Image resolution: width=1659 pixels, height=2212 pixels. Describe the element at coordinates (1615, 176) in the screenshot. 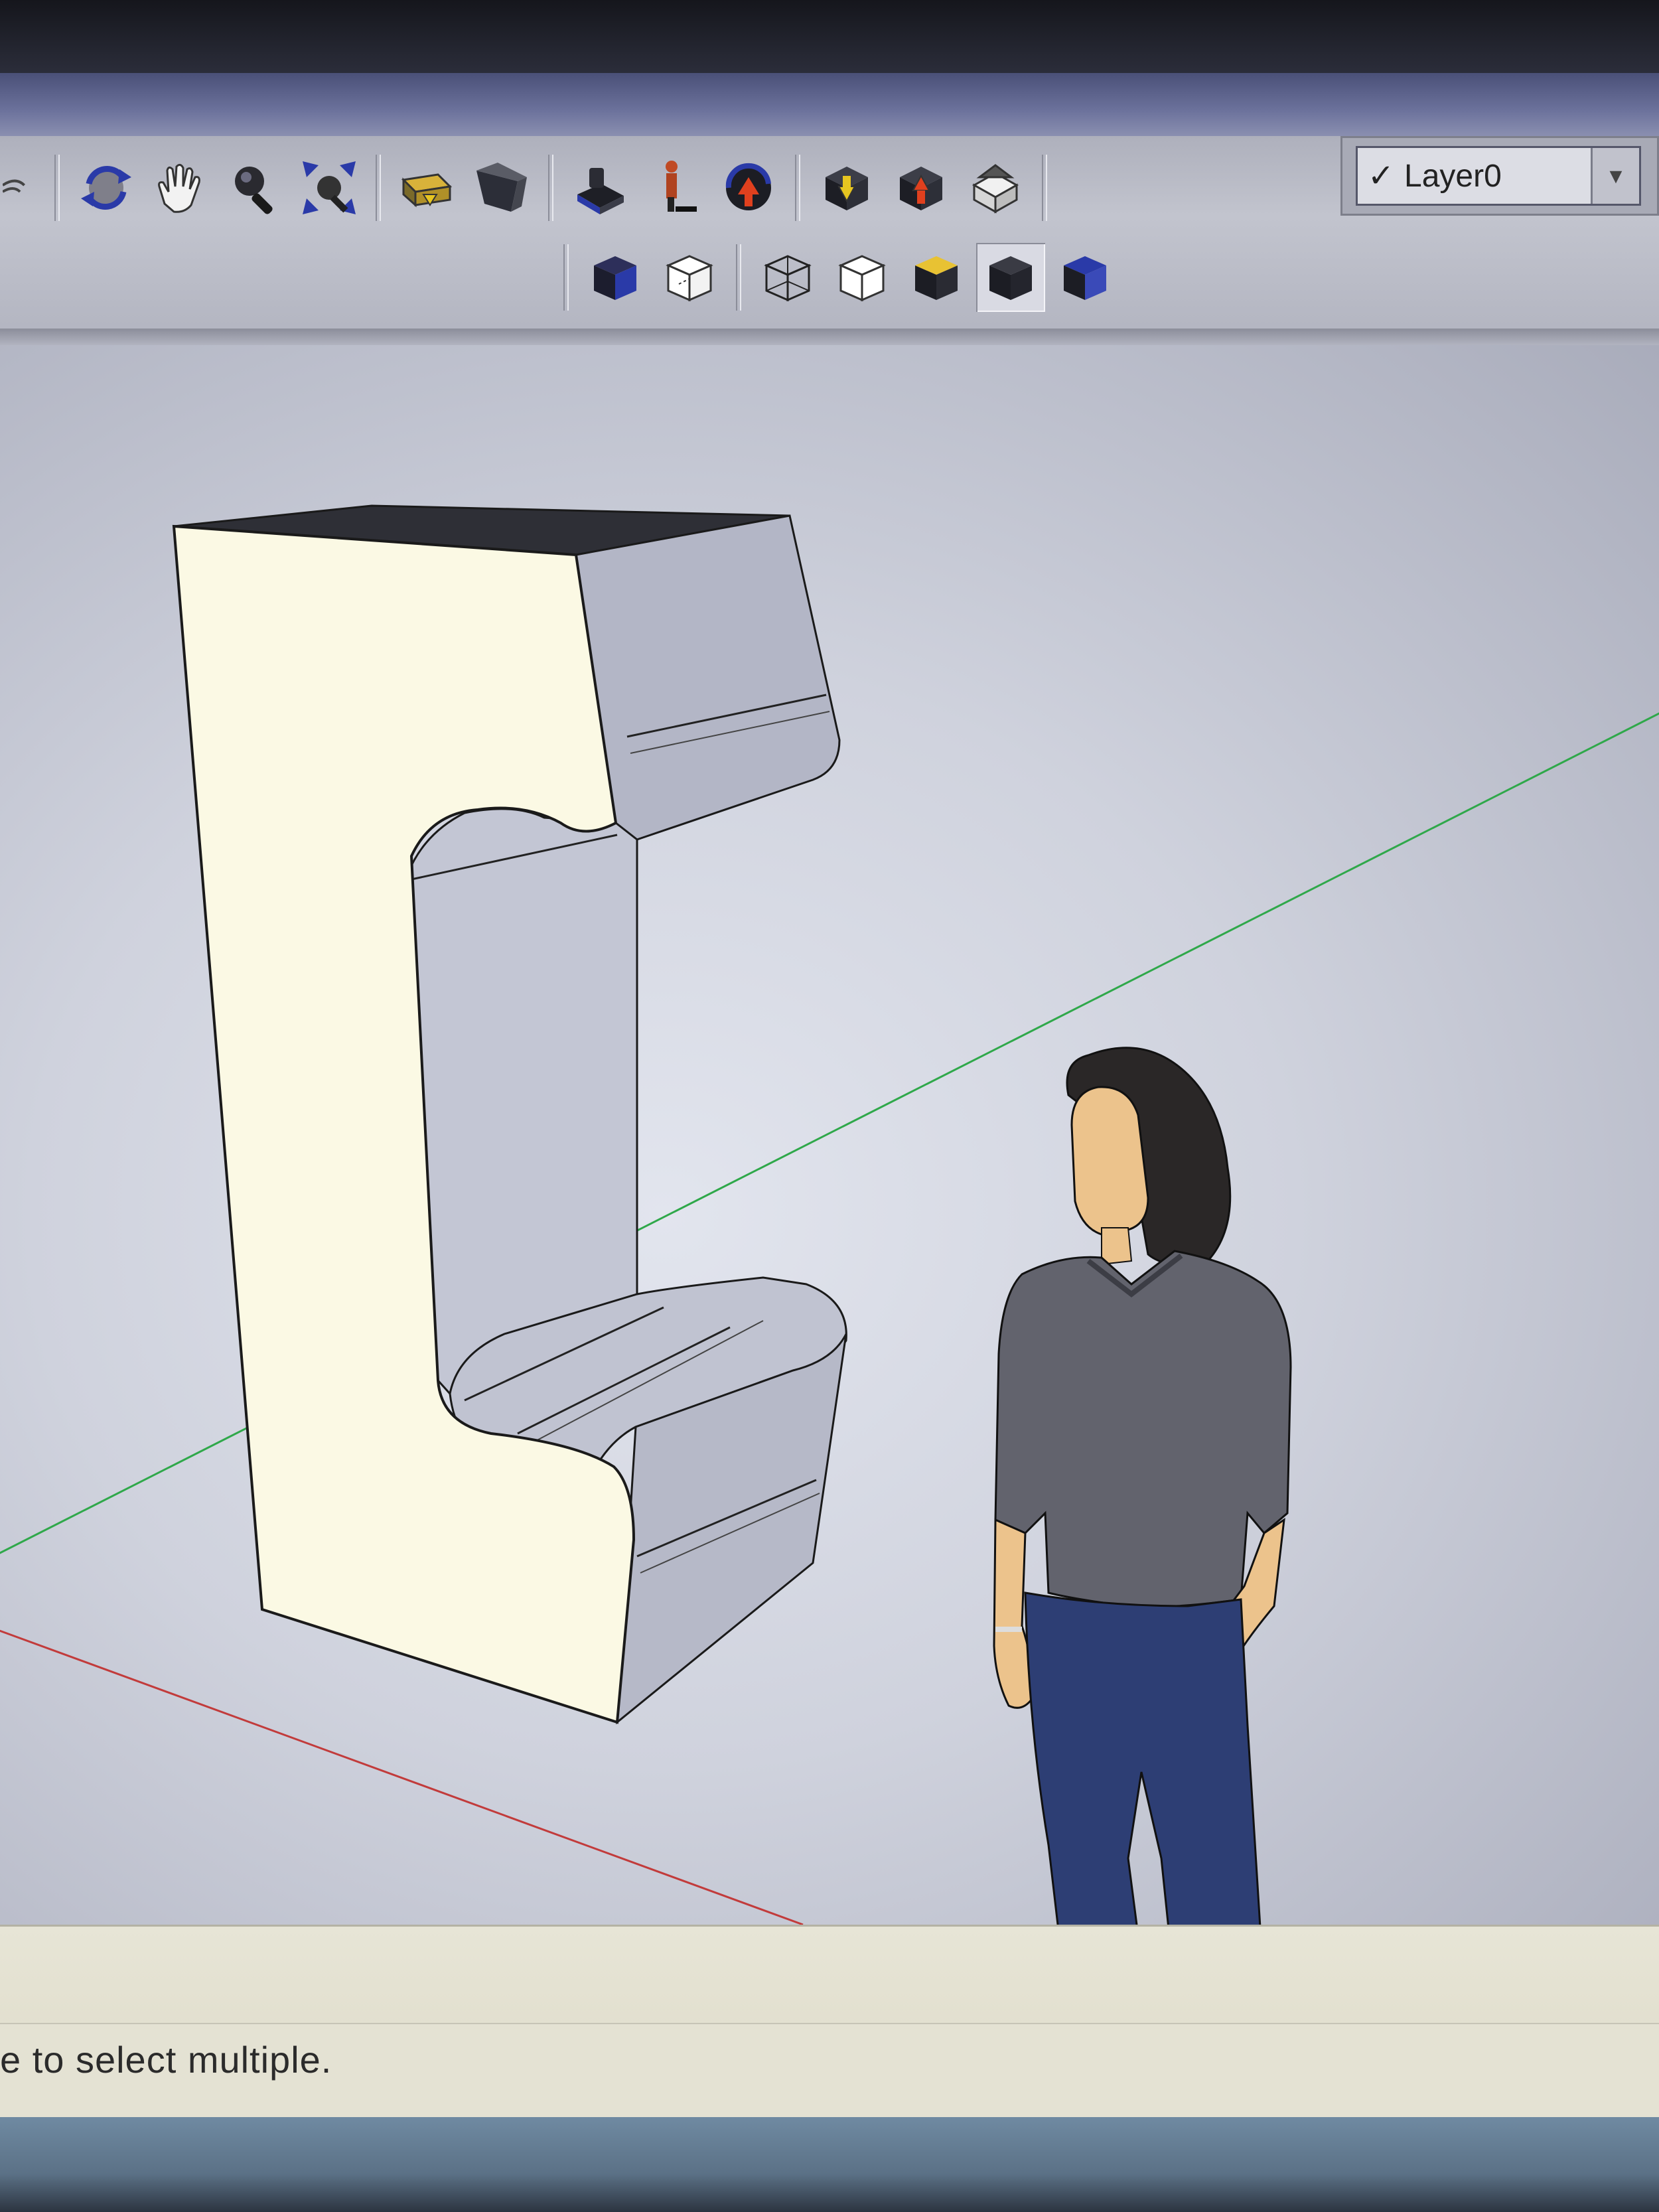

I see `dropdown-arrow-icon: ▼` at that location.